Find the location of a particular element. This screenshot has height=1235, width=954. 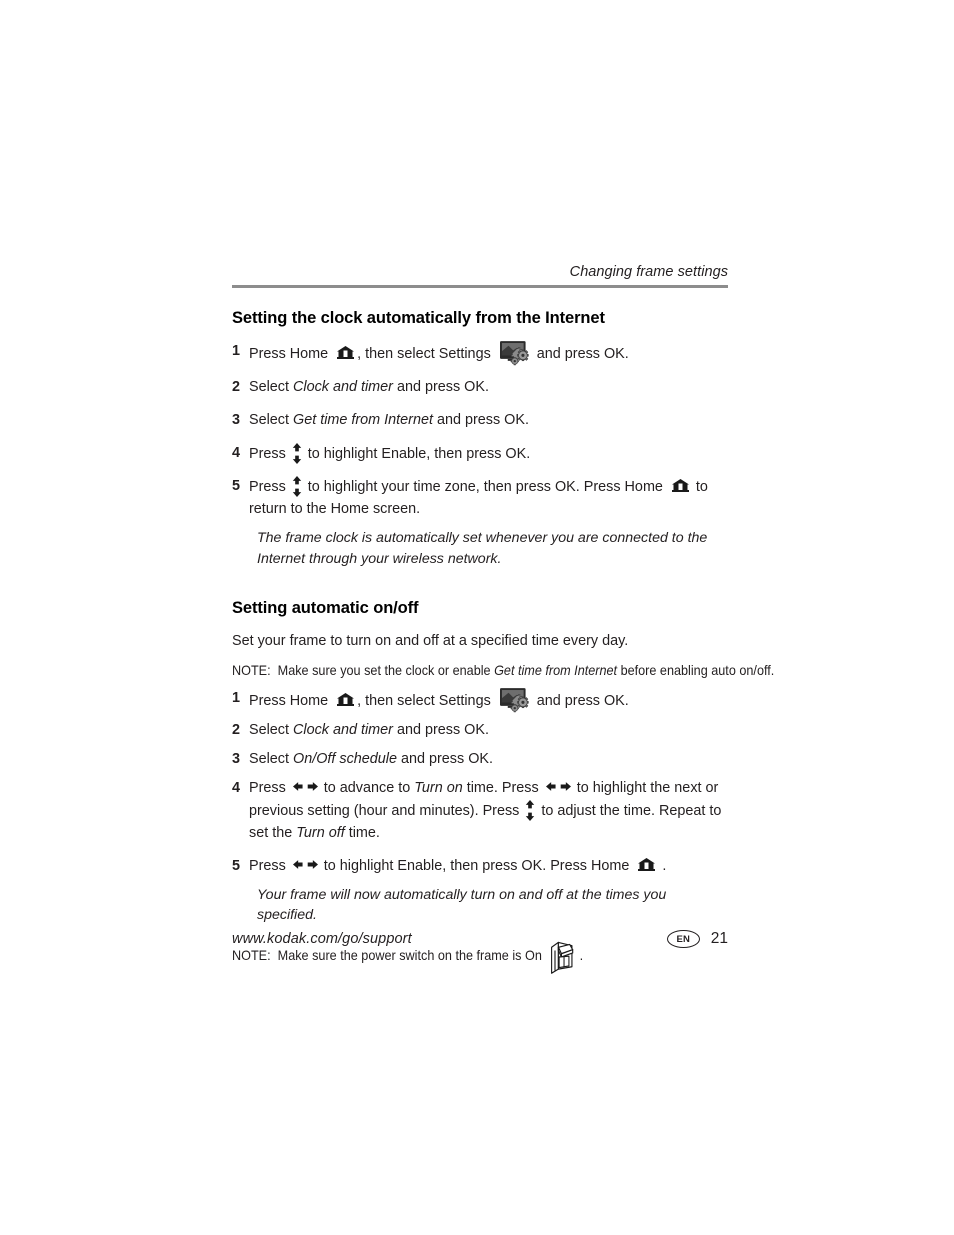

page-footer: www.kodak.com/go/support EN 21 is located at coordinates (480, 939).